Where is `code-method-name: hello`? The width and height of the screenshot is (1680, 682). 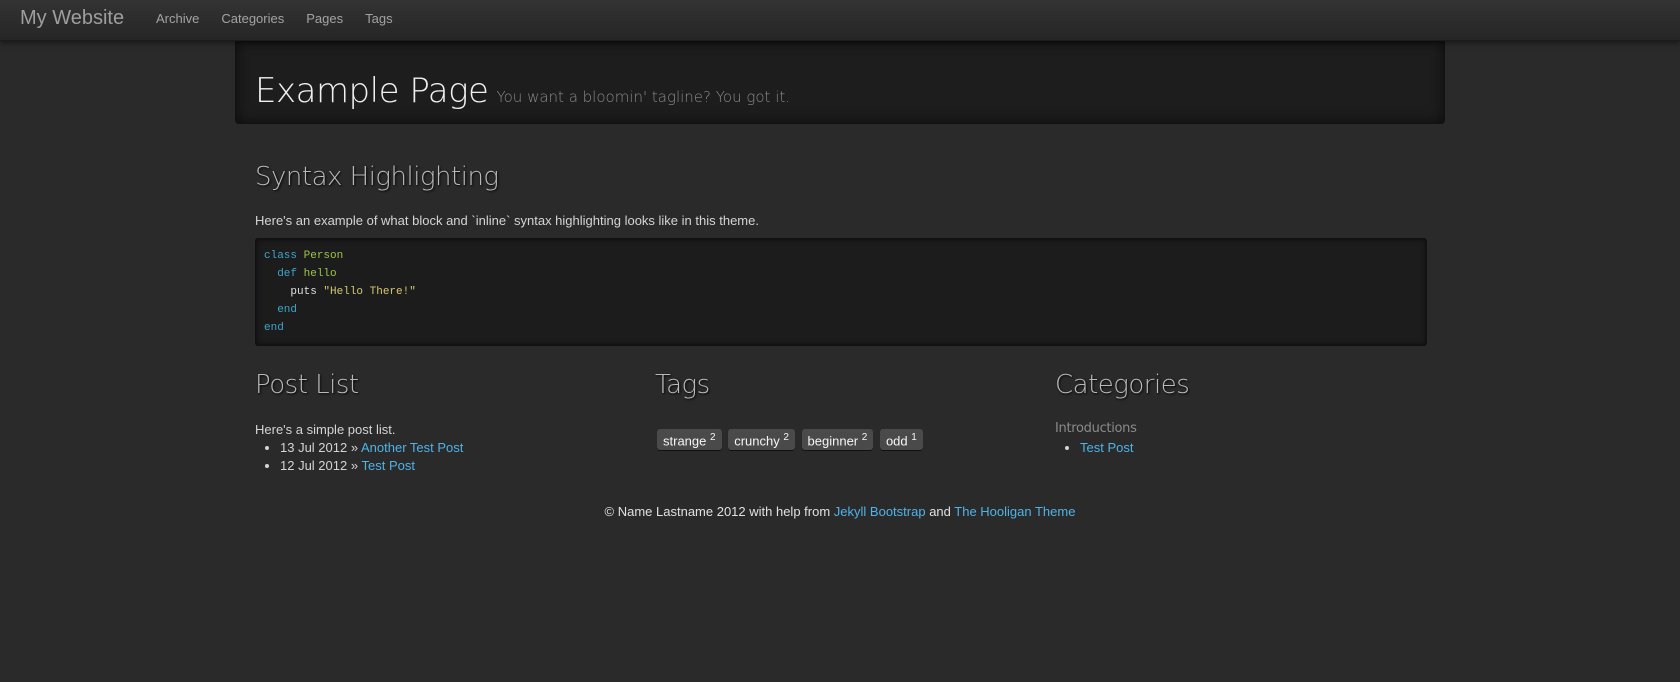 code-method-name: hello is located at coordinates (320, 274).